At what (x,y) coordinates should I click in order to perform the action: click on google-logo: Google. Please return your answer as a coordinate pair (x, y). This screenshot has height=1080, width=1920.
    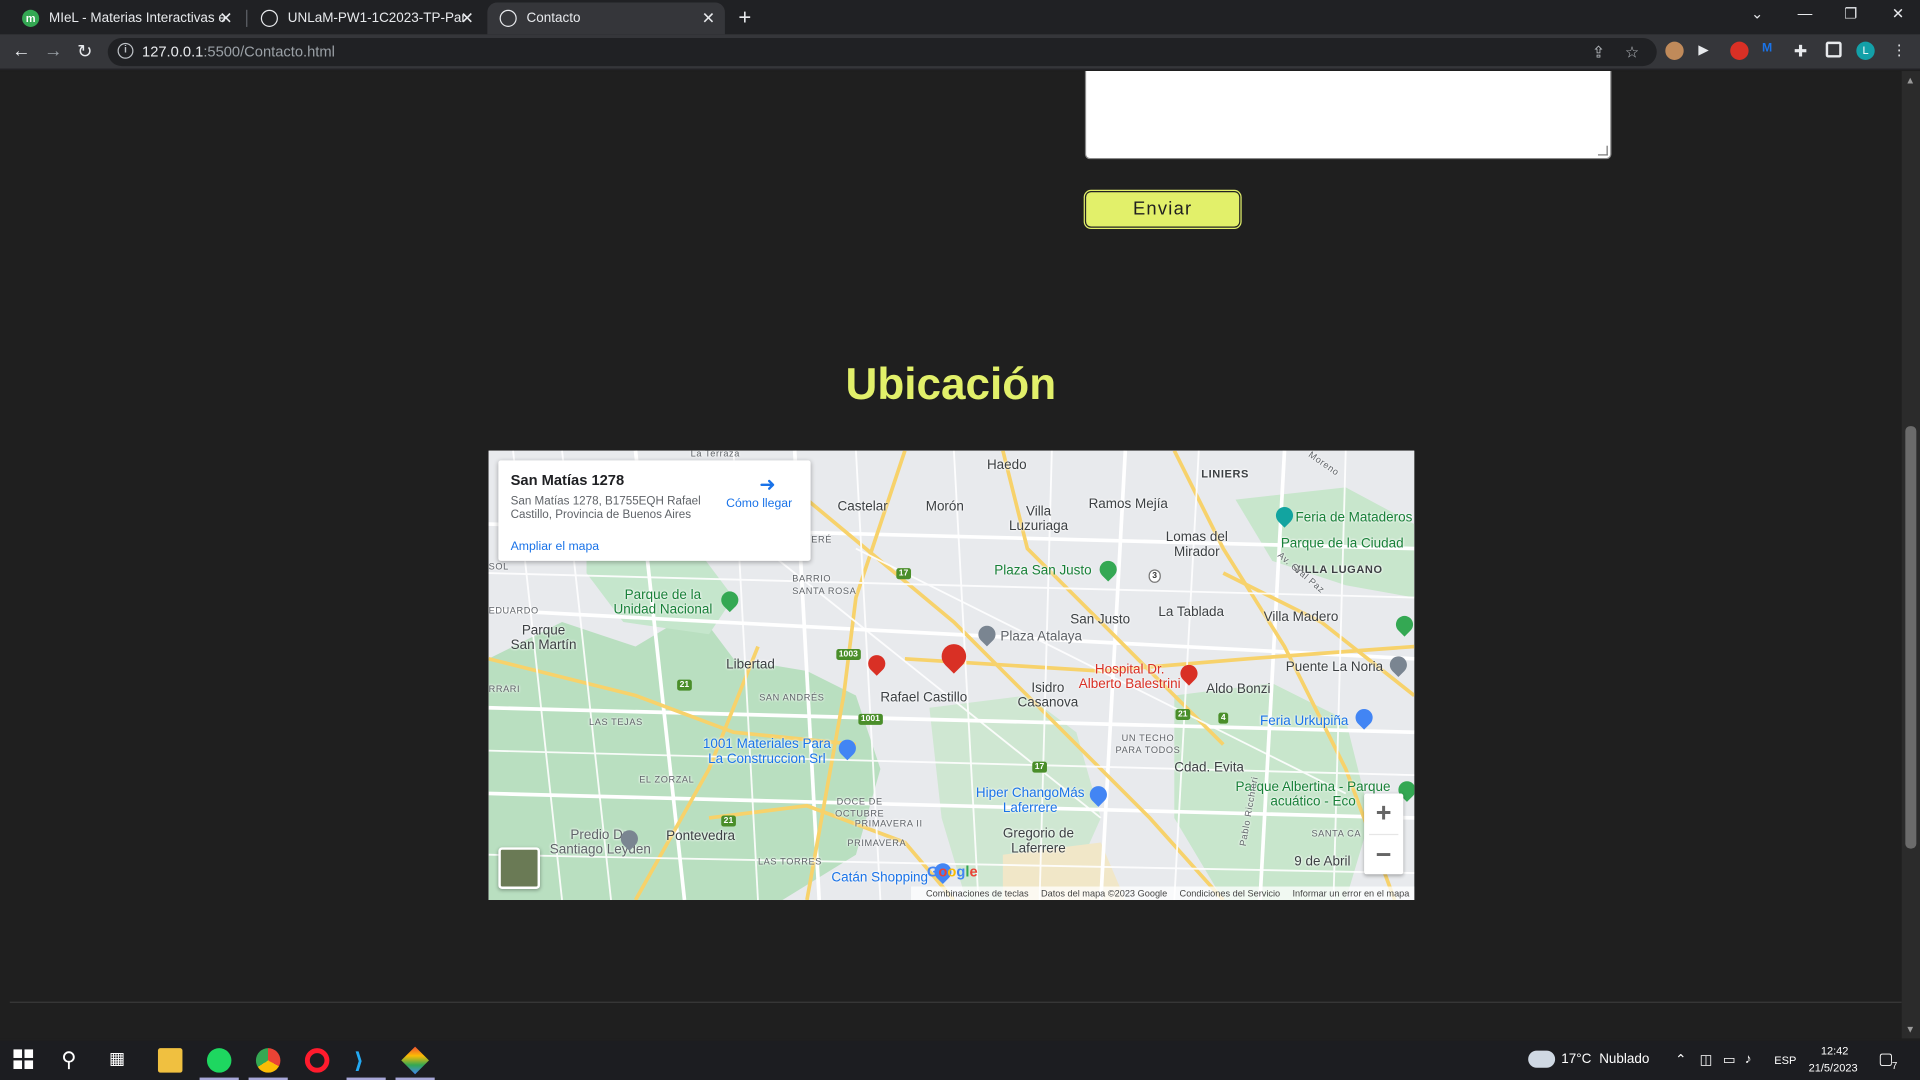
    Looking at the image, I should click on (952, 872).